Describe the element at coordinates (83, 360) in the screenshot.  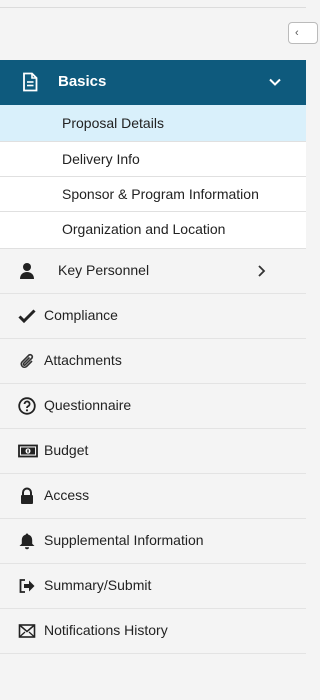
I see `sidebar-item-label: Attachments` at that location.